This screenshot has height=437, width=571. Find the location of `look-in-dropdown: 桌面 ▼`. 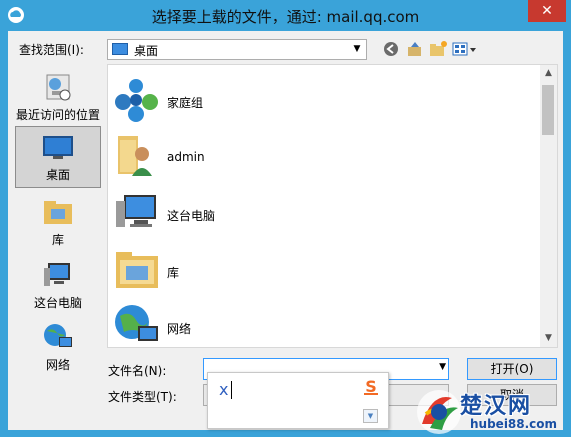

look-in-dropdown: 桌面 ▼ is located at coordinates (237, 49).